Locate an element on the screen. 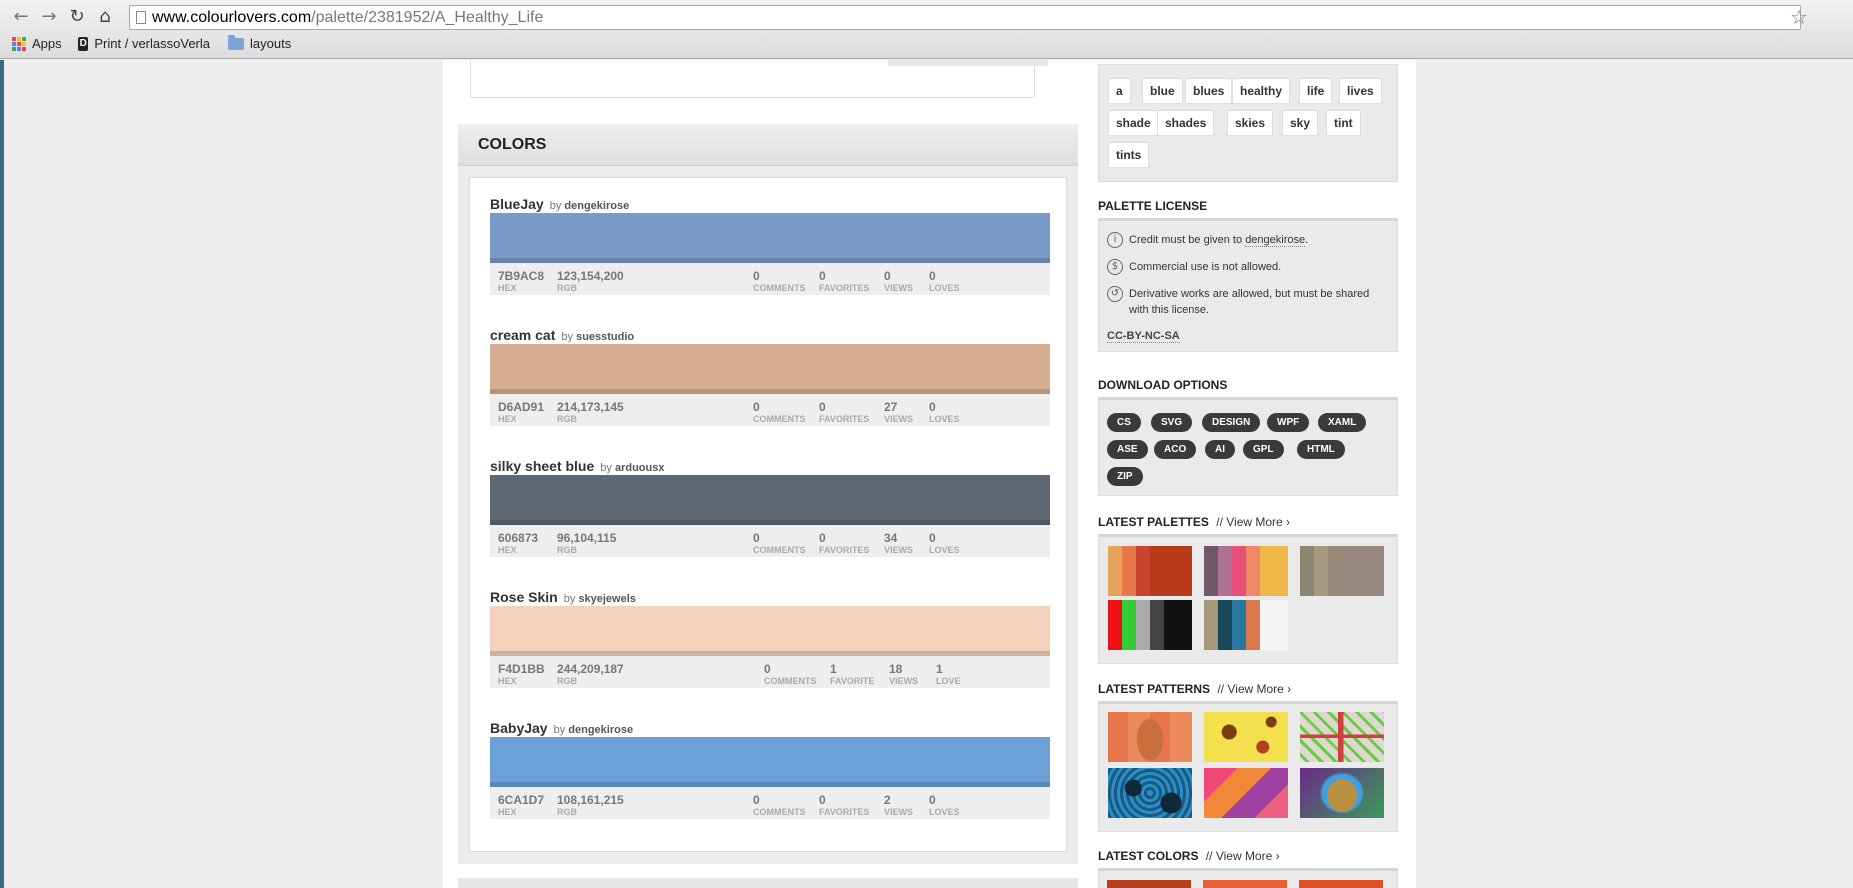 The width and height of the screenshot is (1853, 888). latest-colors-view-more: View More › is located at coordinates (1248, 856).